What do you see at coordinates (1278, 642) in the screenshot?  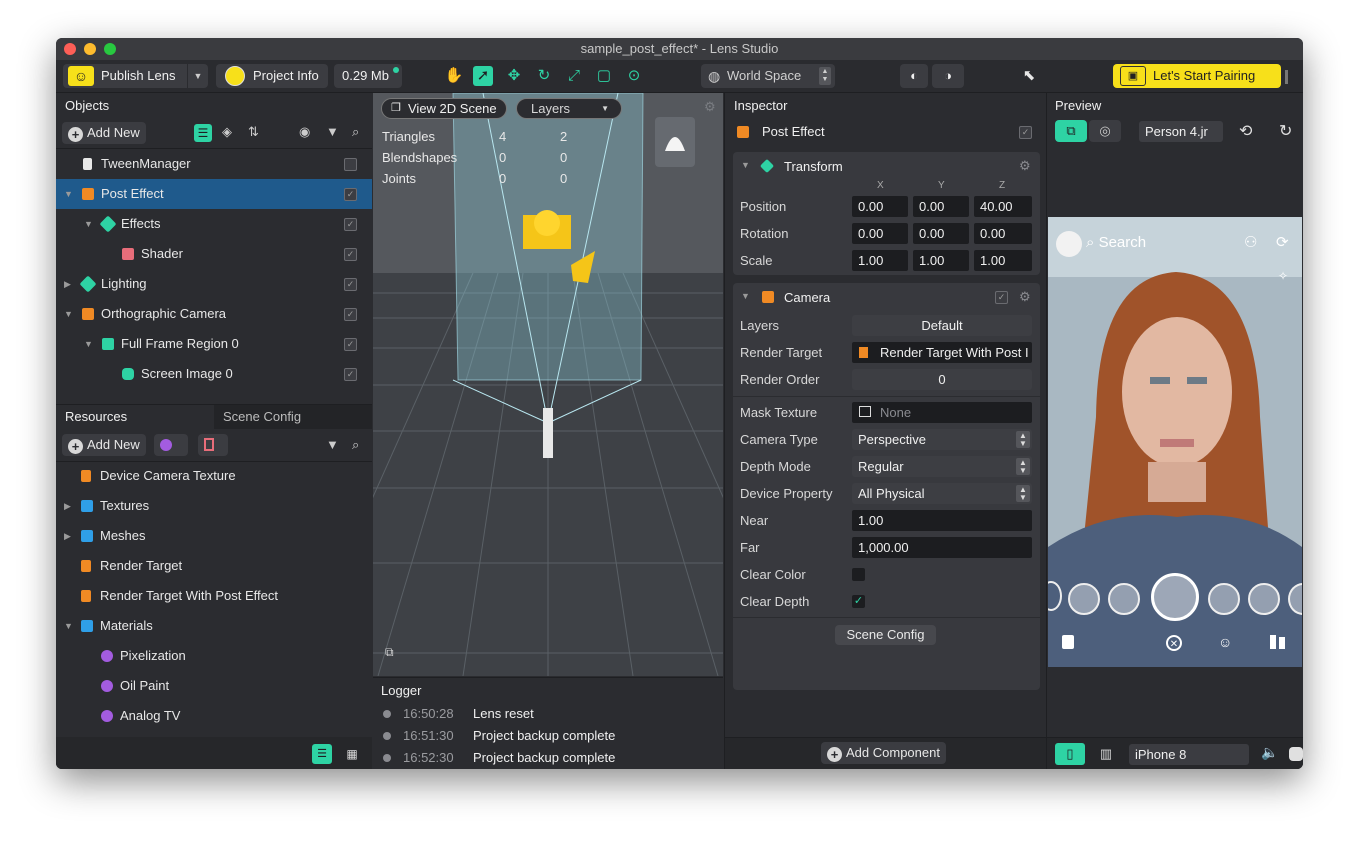 I see `stories-icon` at bounding box center [1278, 642].